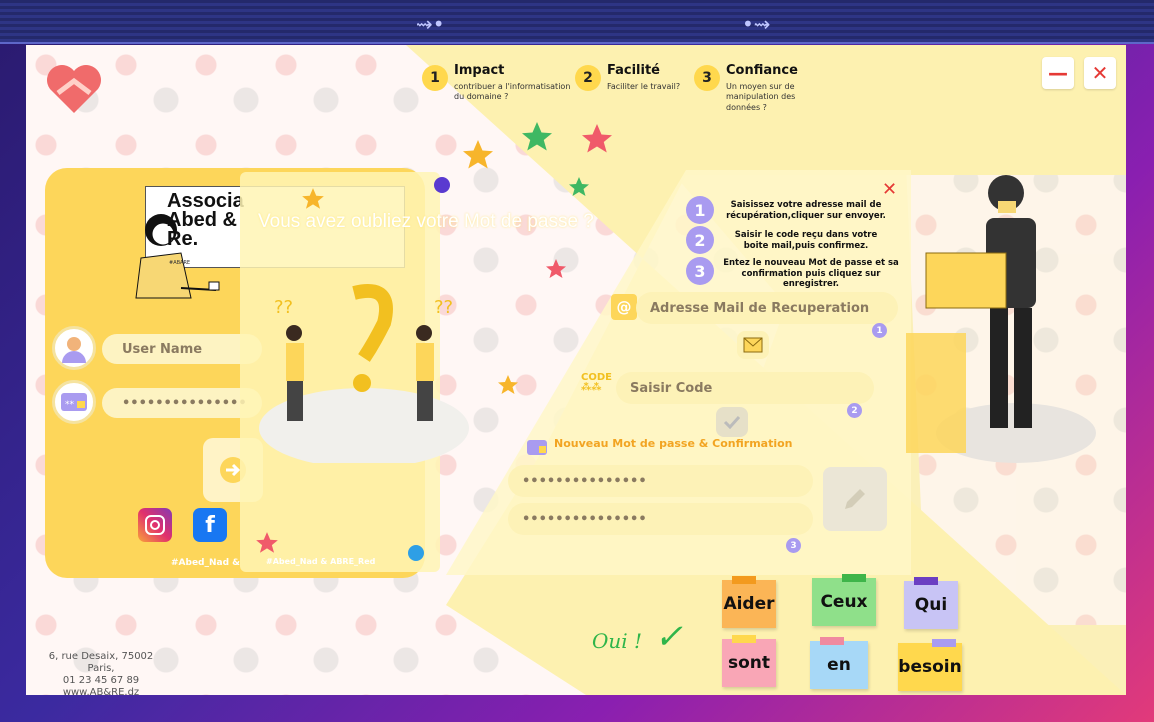 This screenshot has height=722, width=1154. I want to click on instagram-icon, so click(155, 525).